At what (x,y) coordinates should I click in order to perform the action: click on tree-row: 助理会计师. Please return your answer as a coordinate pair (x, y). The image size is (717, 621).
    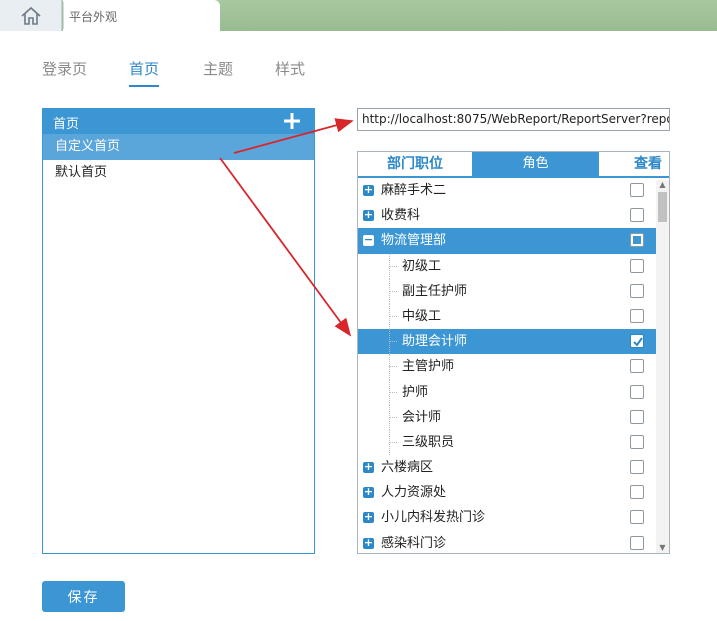
    Looking at the image, I should click on (513, 342).